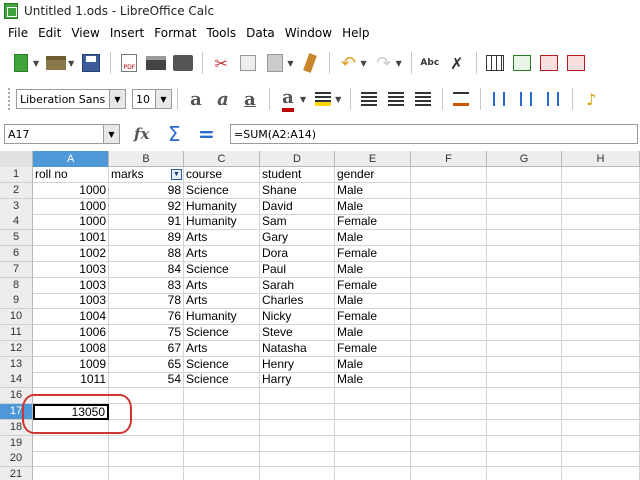 The height and width of the screenshot is (480, 640). What do you see at coordinates (524, 222) in the screenshot?
I see `cell-g4` at bounding box center [524, 222].